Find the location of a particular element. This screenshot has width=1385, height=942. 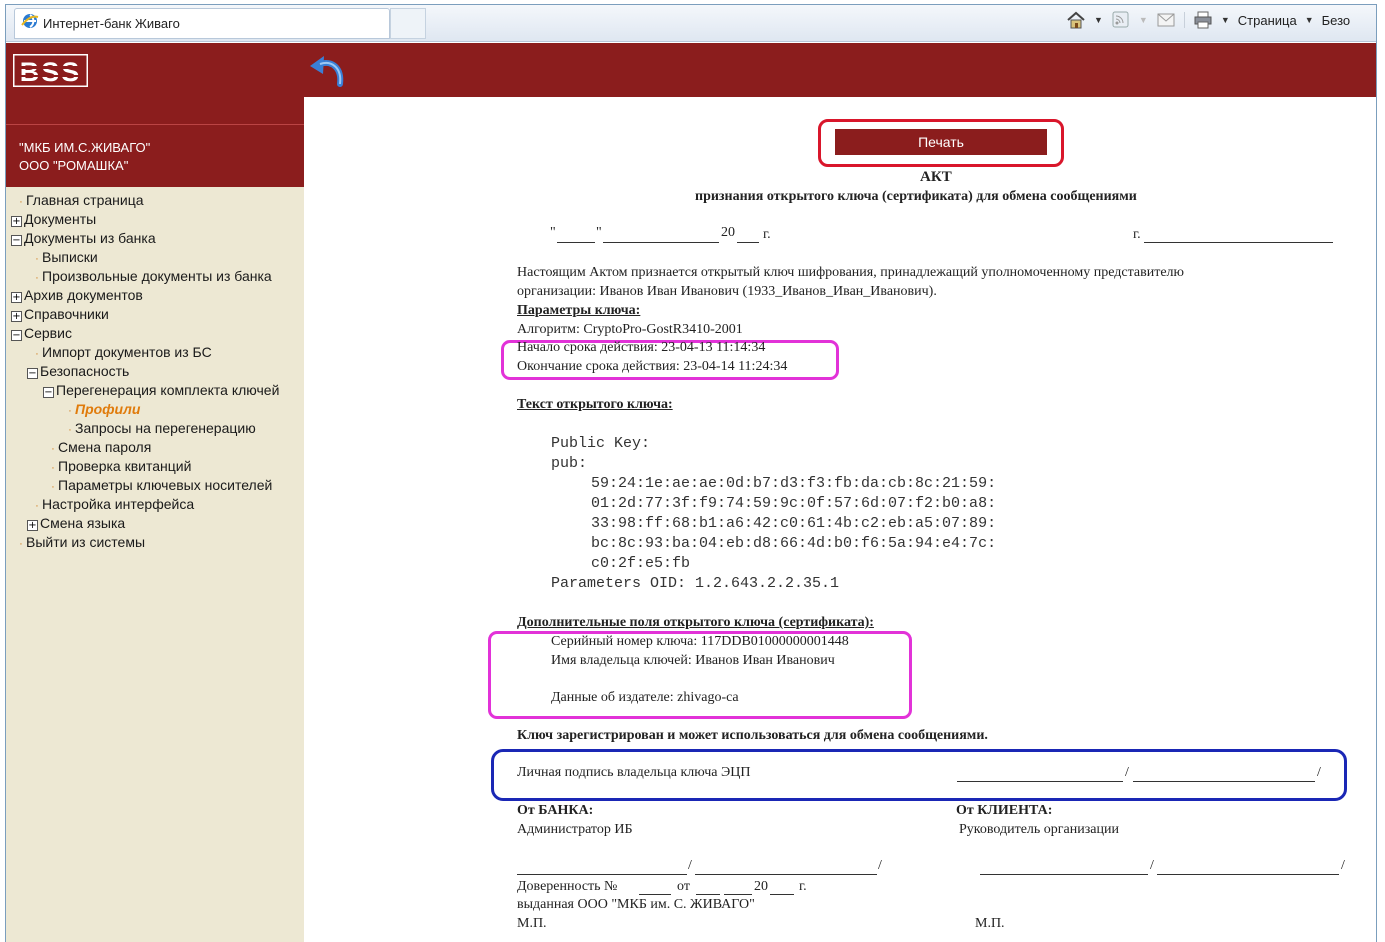

nav-label: Главная страница is located at coordinates (85, 200).